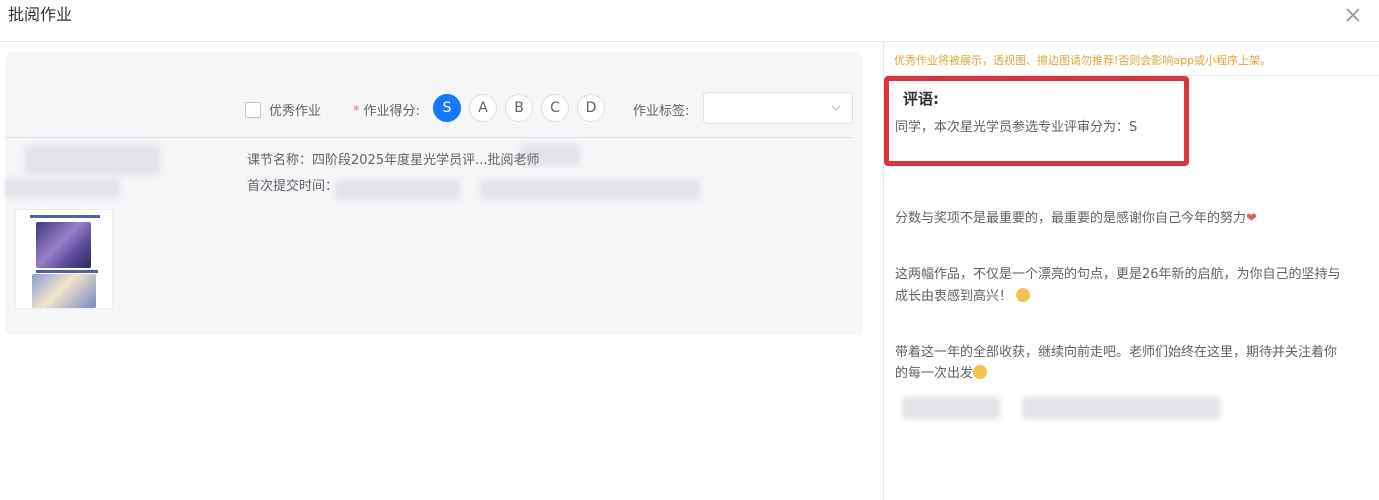 Image resolution: width=1379 pixels, height=500 pixels. Describe the element at coordinates (921, 99) in the screenshot. I see `comment-title: 评语:` at that location.